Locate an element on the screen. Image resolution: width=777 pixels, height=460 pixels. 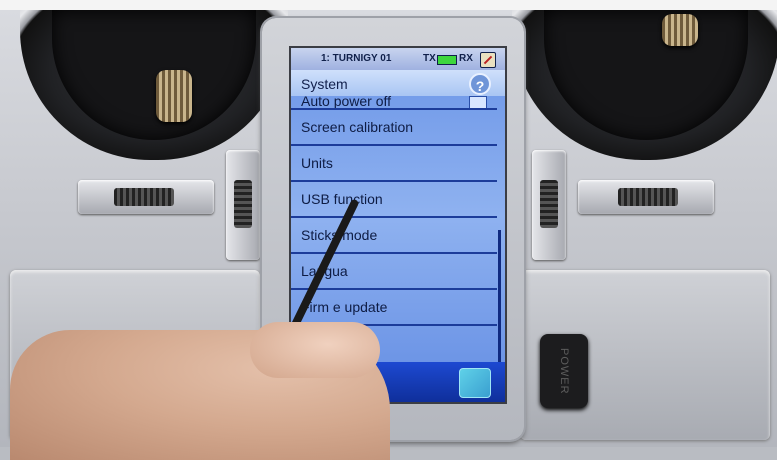
left-vertical-trim is located at coordinates (243, 205).